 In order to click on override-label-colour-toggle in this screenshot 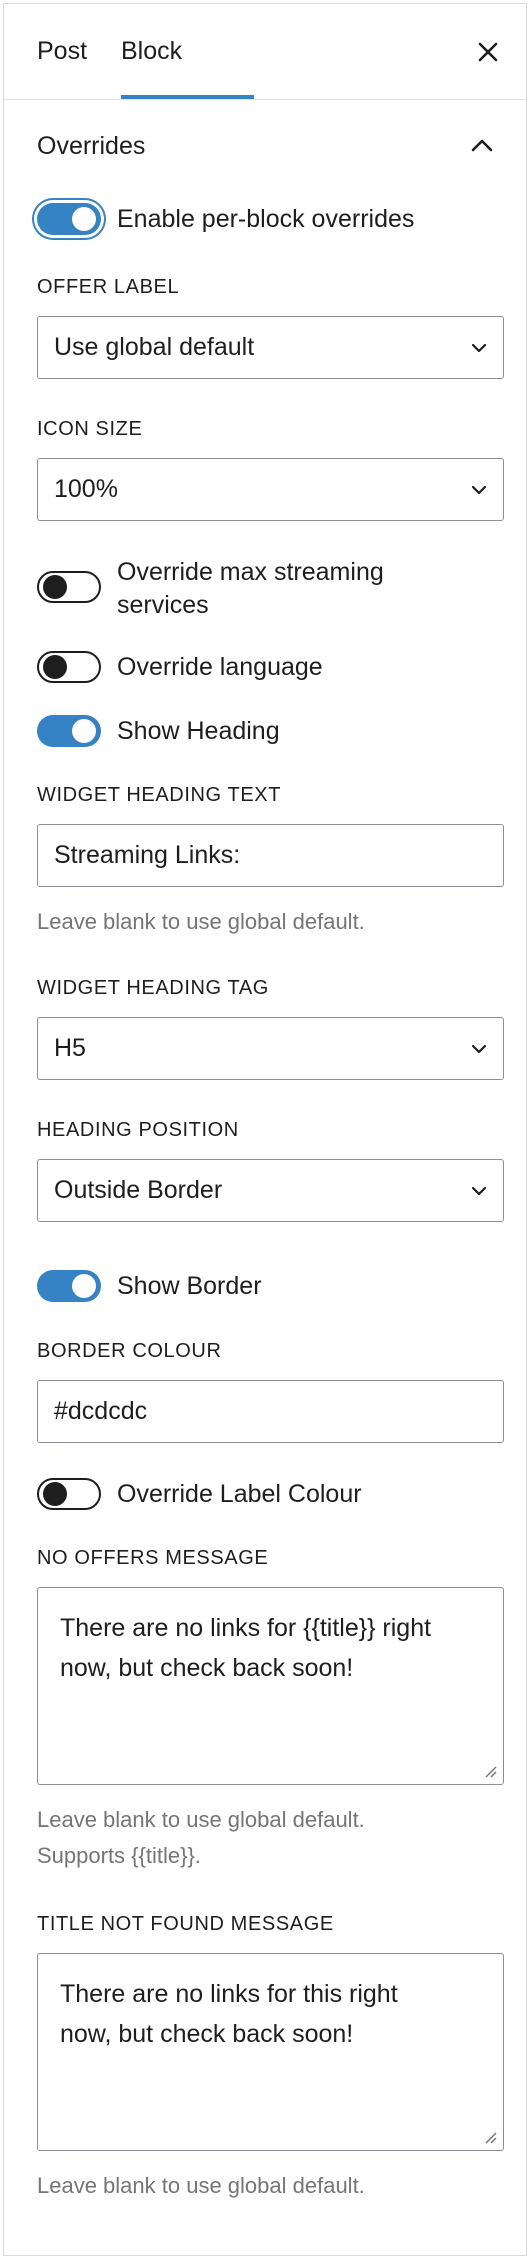, I will do `click(69, 1494)`.